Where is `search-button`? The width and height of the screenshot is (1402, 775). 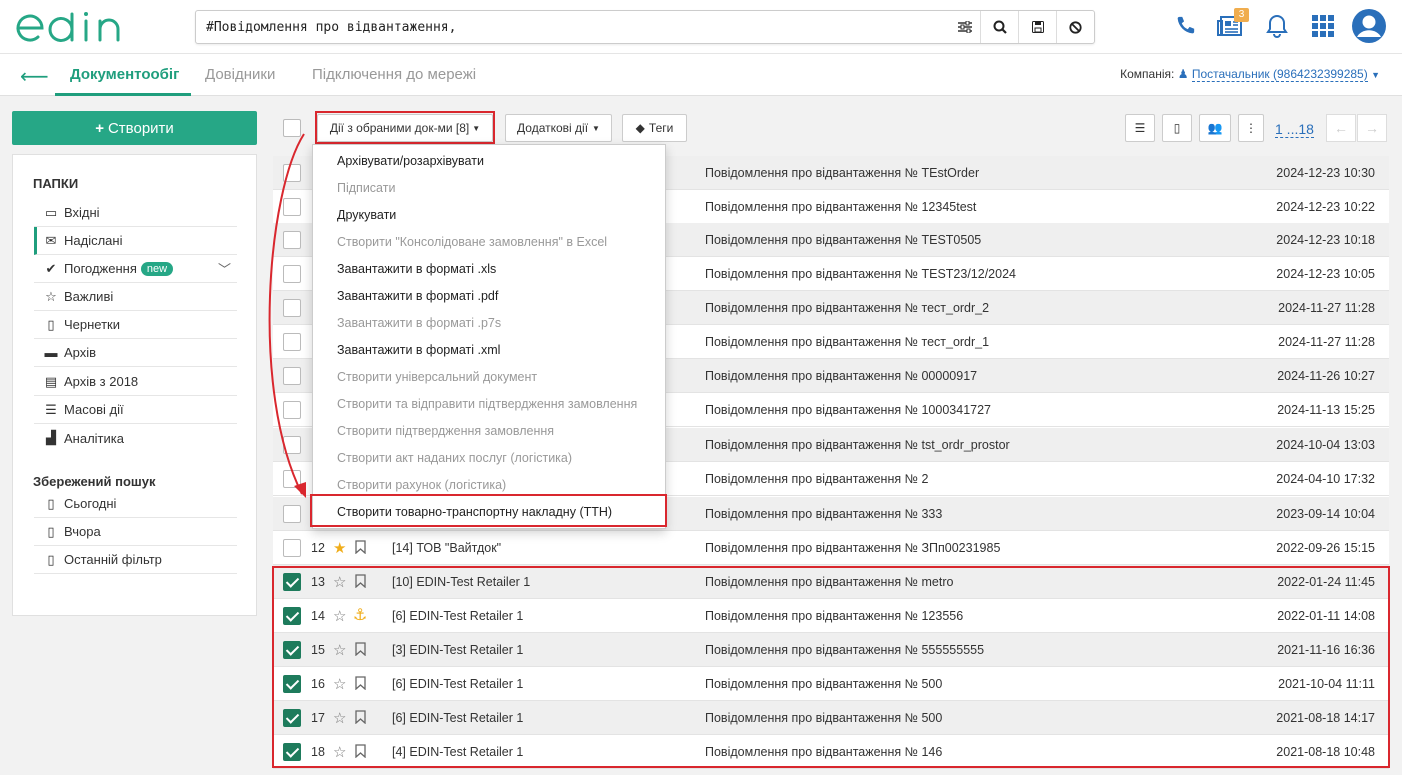
search-button is located at coordinates (999, 27).